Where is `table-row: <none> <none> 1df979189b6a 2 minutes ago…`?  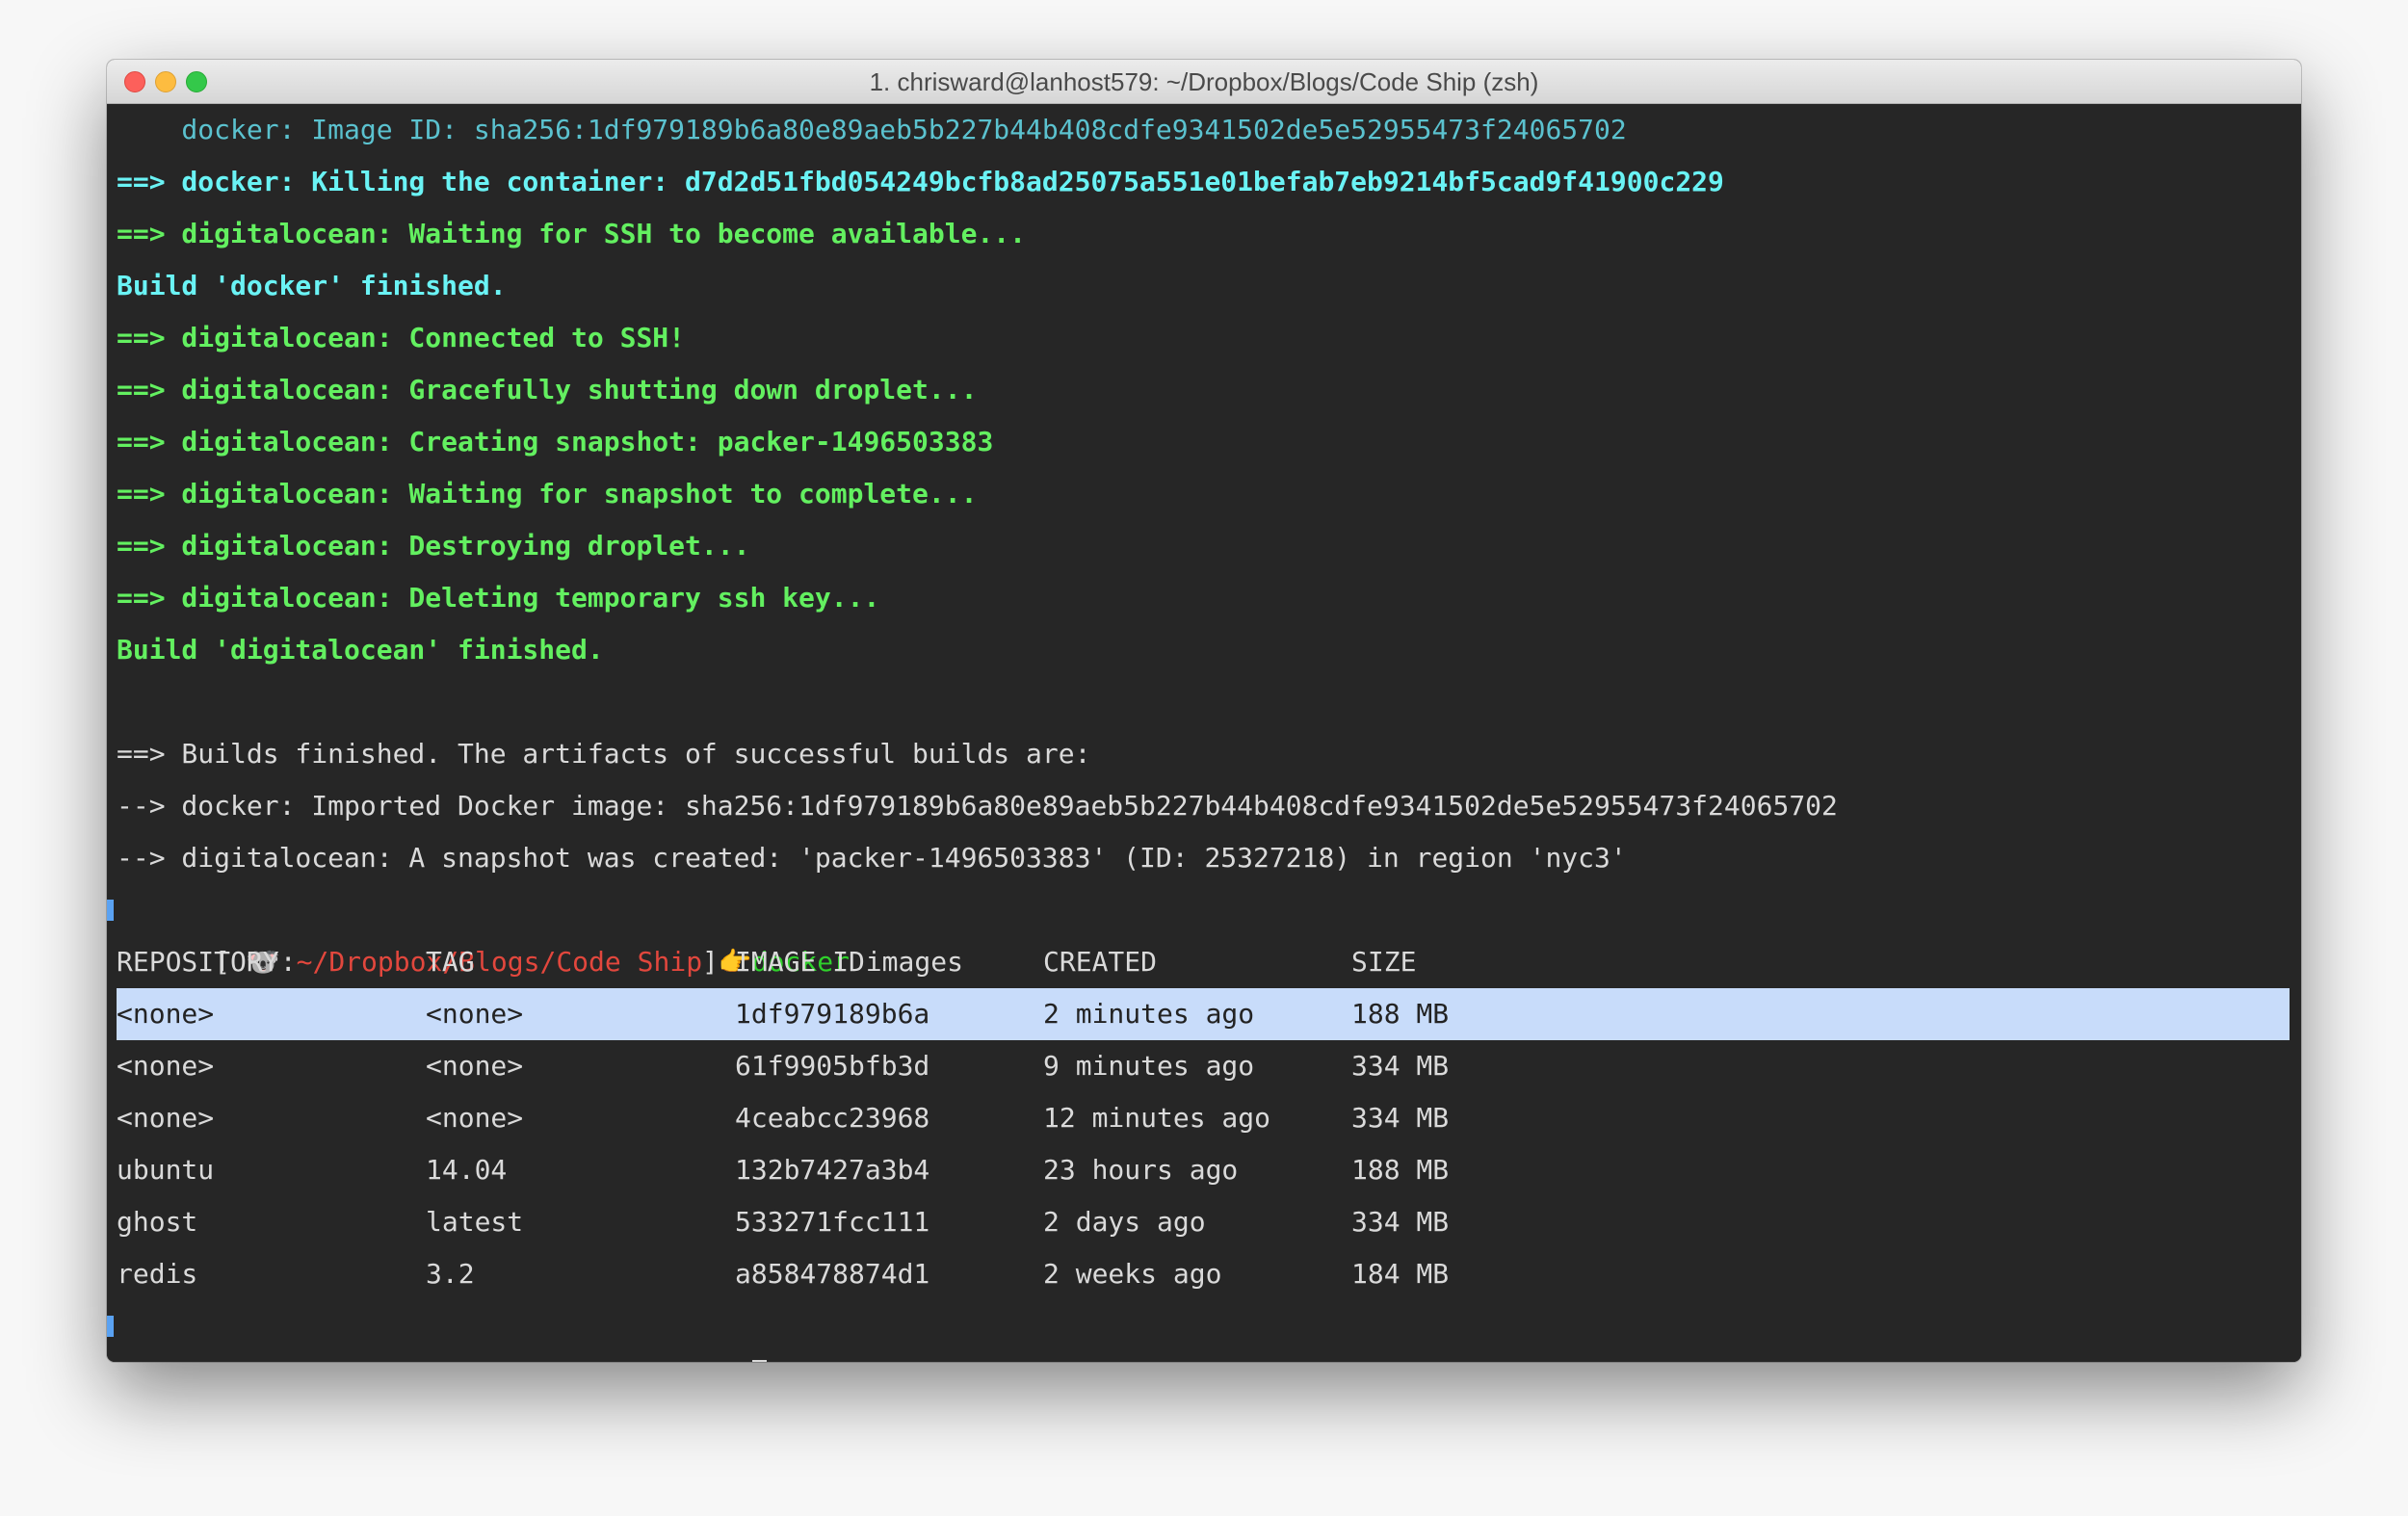
table-row: <none> <none> 1df979189b6a 2 minutes ago… is located at coordinates (1204, 1014).